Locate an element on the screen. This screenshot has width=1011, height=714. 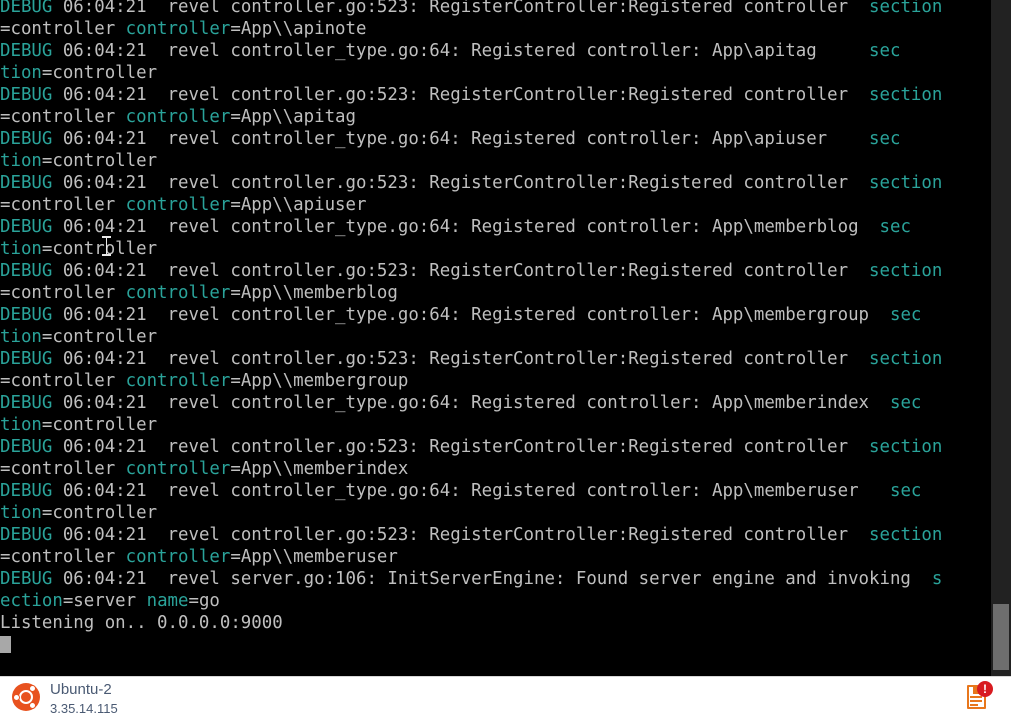
scrollbar-thumb is located at coordinates (1001, 637).